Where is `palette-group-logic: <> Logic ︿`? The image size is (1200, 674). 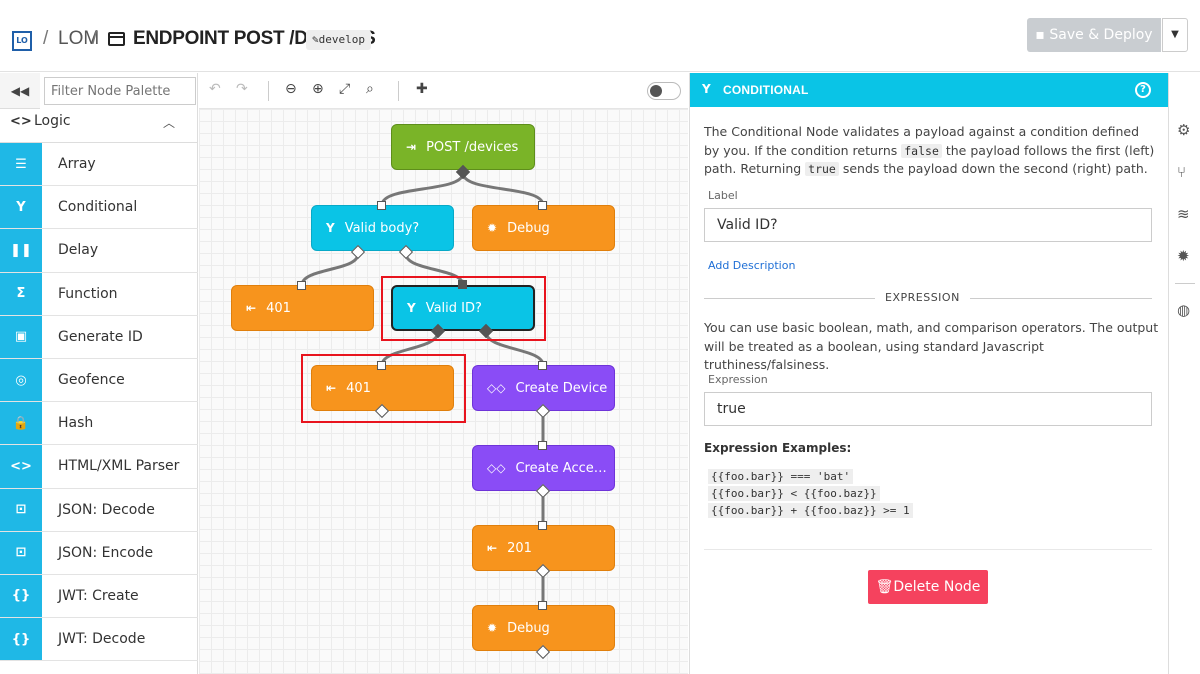
palette-group-logic: <> Logic ︿ is located at coordinates (99, 126).